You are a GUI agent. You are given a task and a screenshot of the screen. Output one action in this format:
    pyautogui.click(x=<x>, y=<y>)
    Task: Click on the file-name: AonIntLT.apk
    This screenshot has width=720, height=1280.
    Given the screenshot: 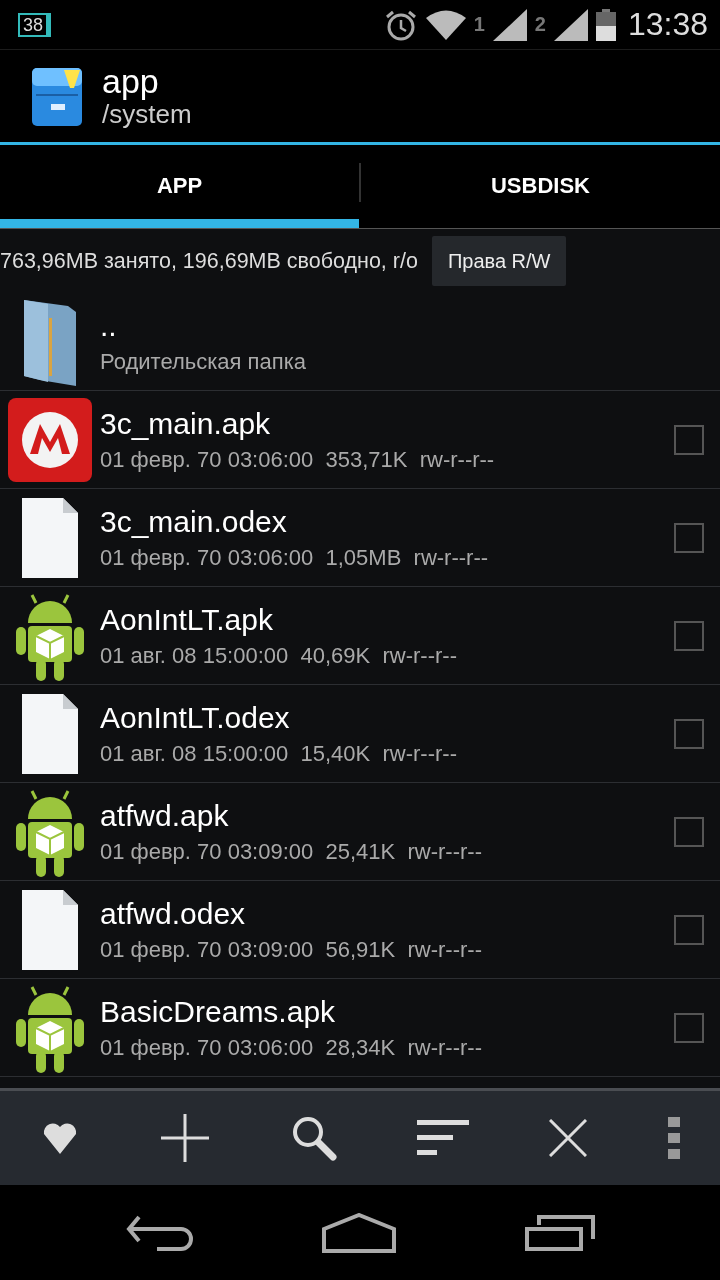 What is the action you would take?
    pyautogui.click(x=387, y=619)
    